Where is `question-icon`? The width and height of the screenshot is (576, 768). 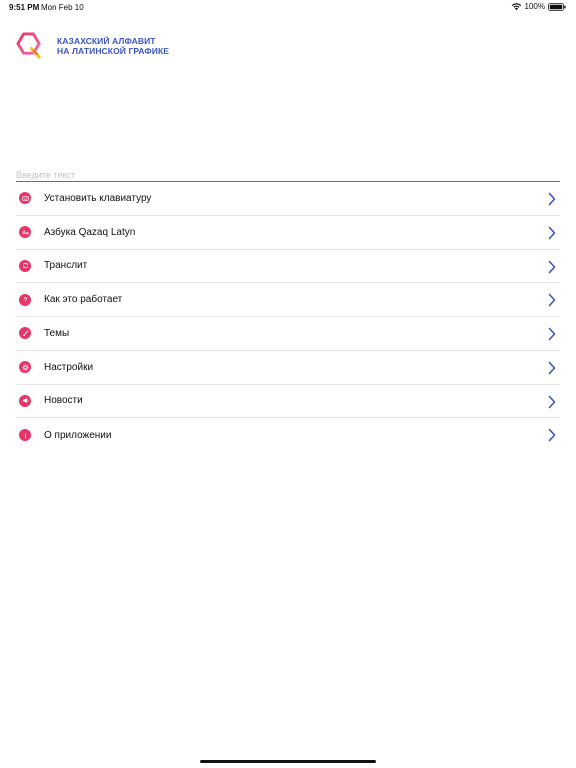
question-icon is located at coordinates (25, 299).